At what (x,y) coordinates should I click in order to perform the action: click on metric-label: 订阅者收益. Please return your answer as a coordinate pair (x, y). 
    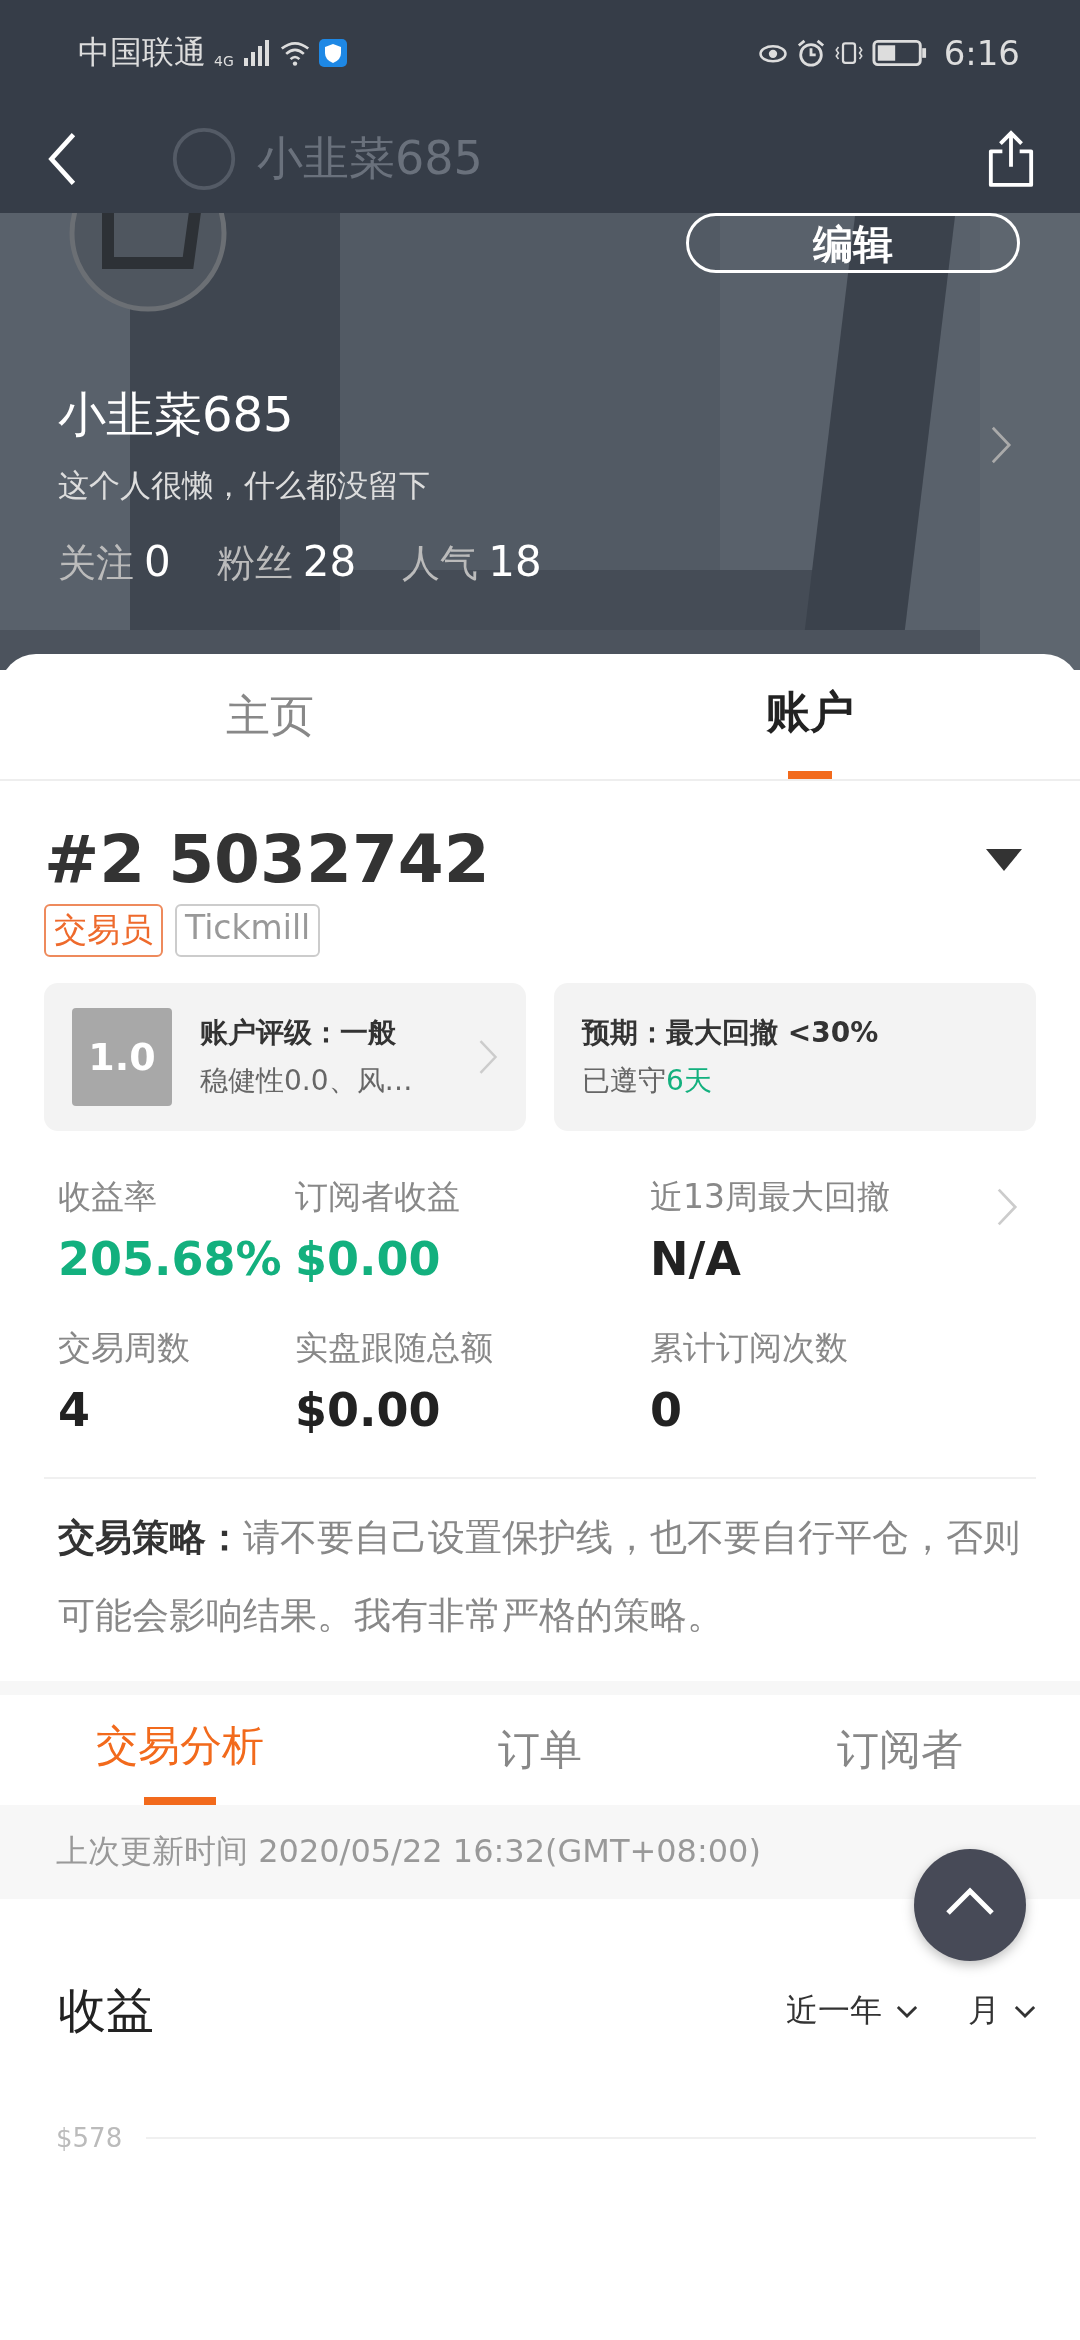
    Looking at the image, I should click on (378, 1197).